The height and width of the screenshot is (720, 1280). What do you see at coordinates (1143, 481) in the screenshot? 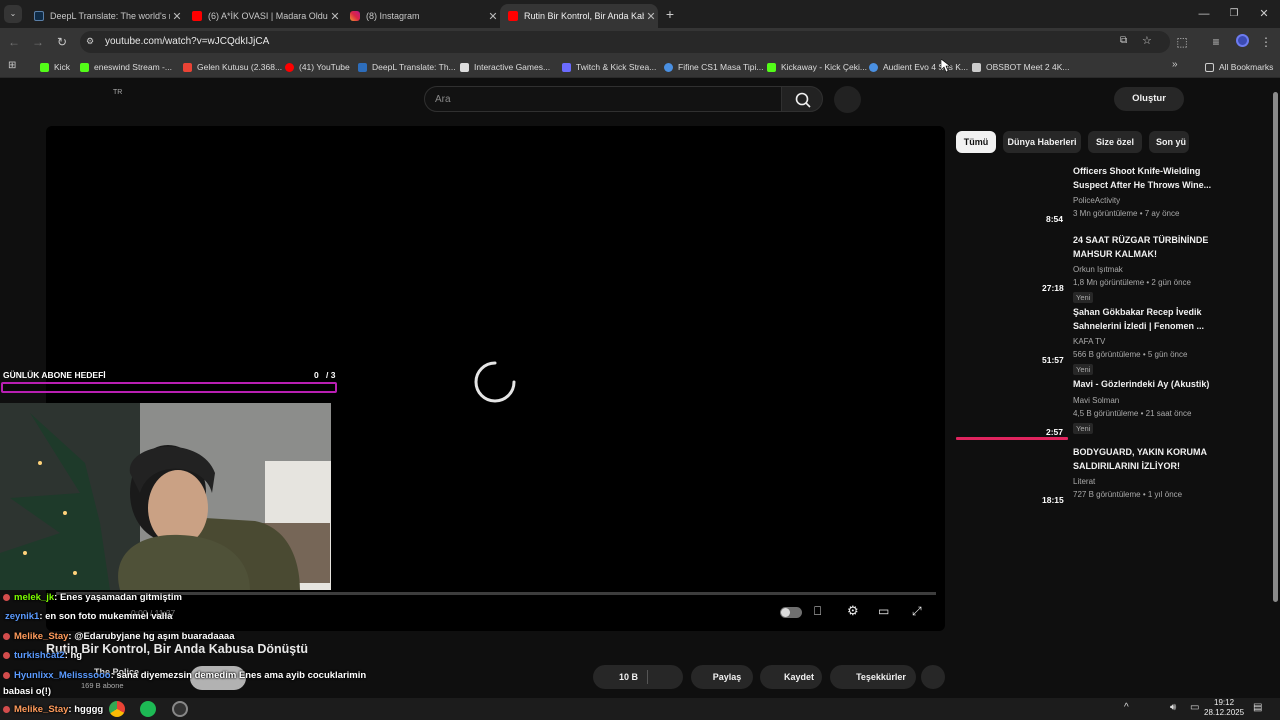
I see `channel-name: Literat` at bounding box center [1143, 481].